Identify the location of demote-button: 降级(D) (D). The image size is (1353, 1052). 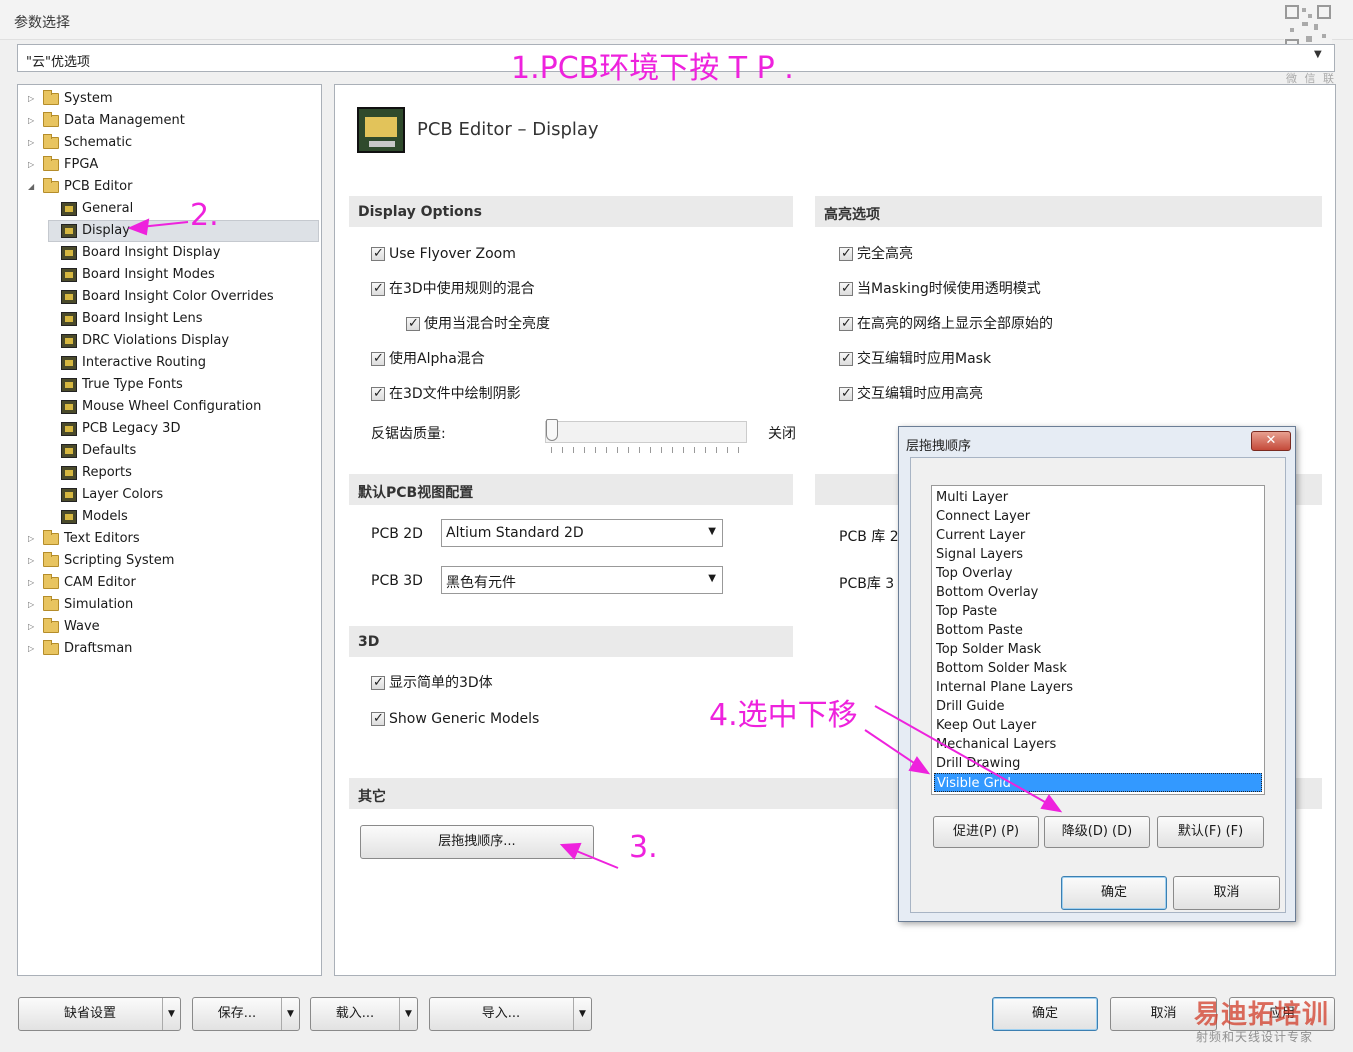
(1097, 832).